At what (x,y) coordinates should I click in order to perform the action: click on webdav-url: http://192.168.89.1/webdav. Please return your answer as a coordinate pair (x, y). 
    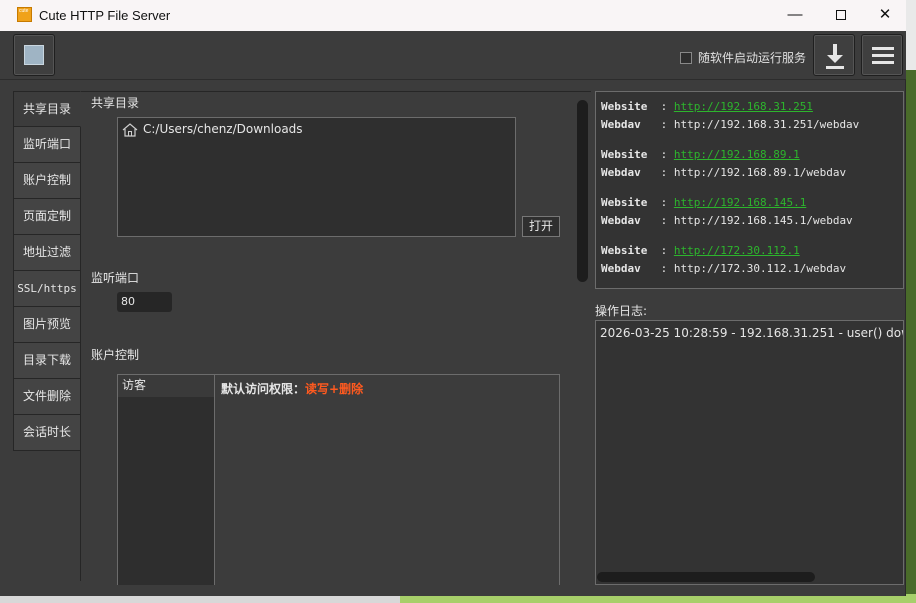
    Looking at the image, I should click on (760, 172).